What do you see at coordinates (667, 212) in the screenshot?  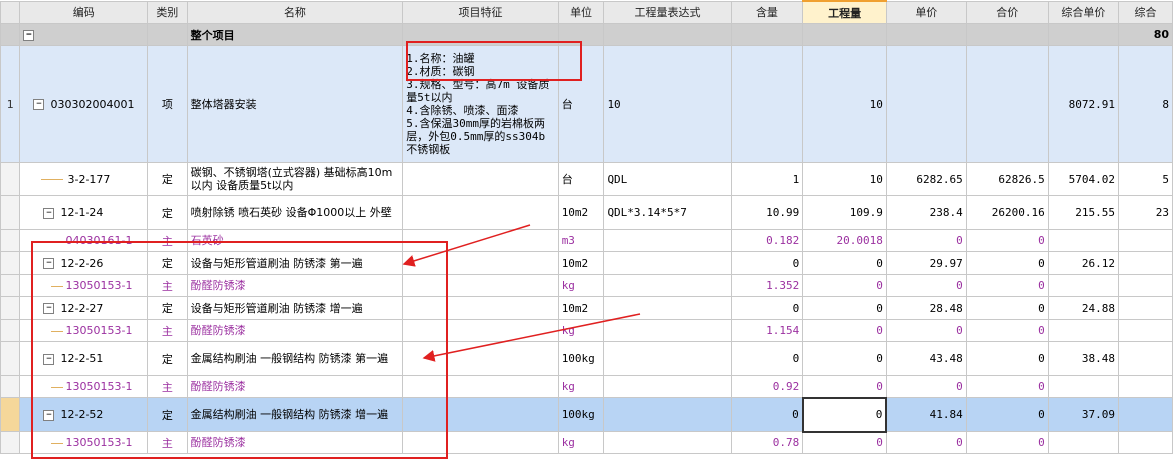 I see `row-expr: QDL*3.14*5*7` at bounding box center [667, 212].